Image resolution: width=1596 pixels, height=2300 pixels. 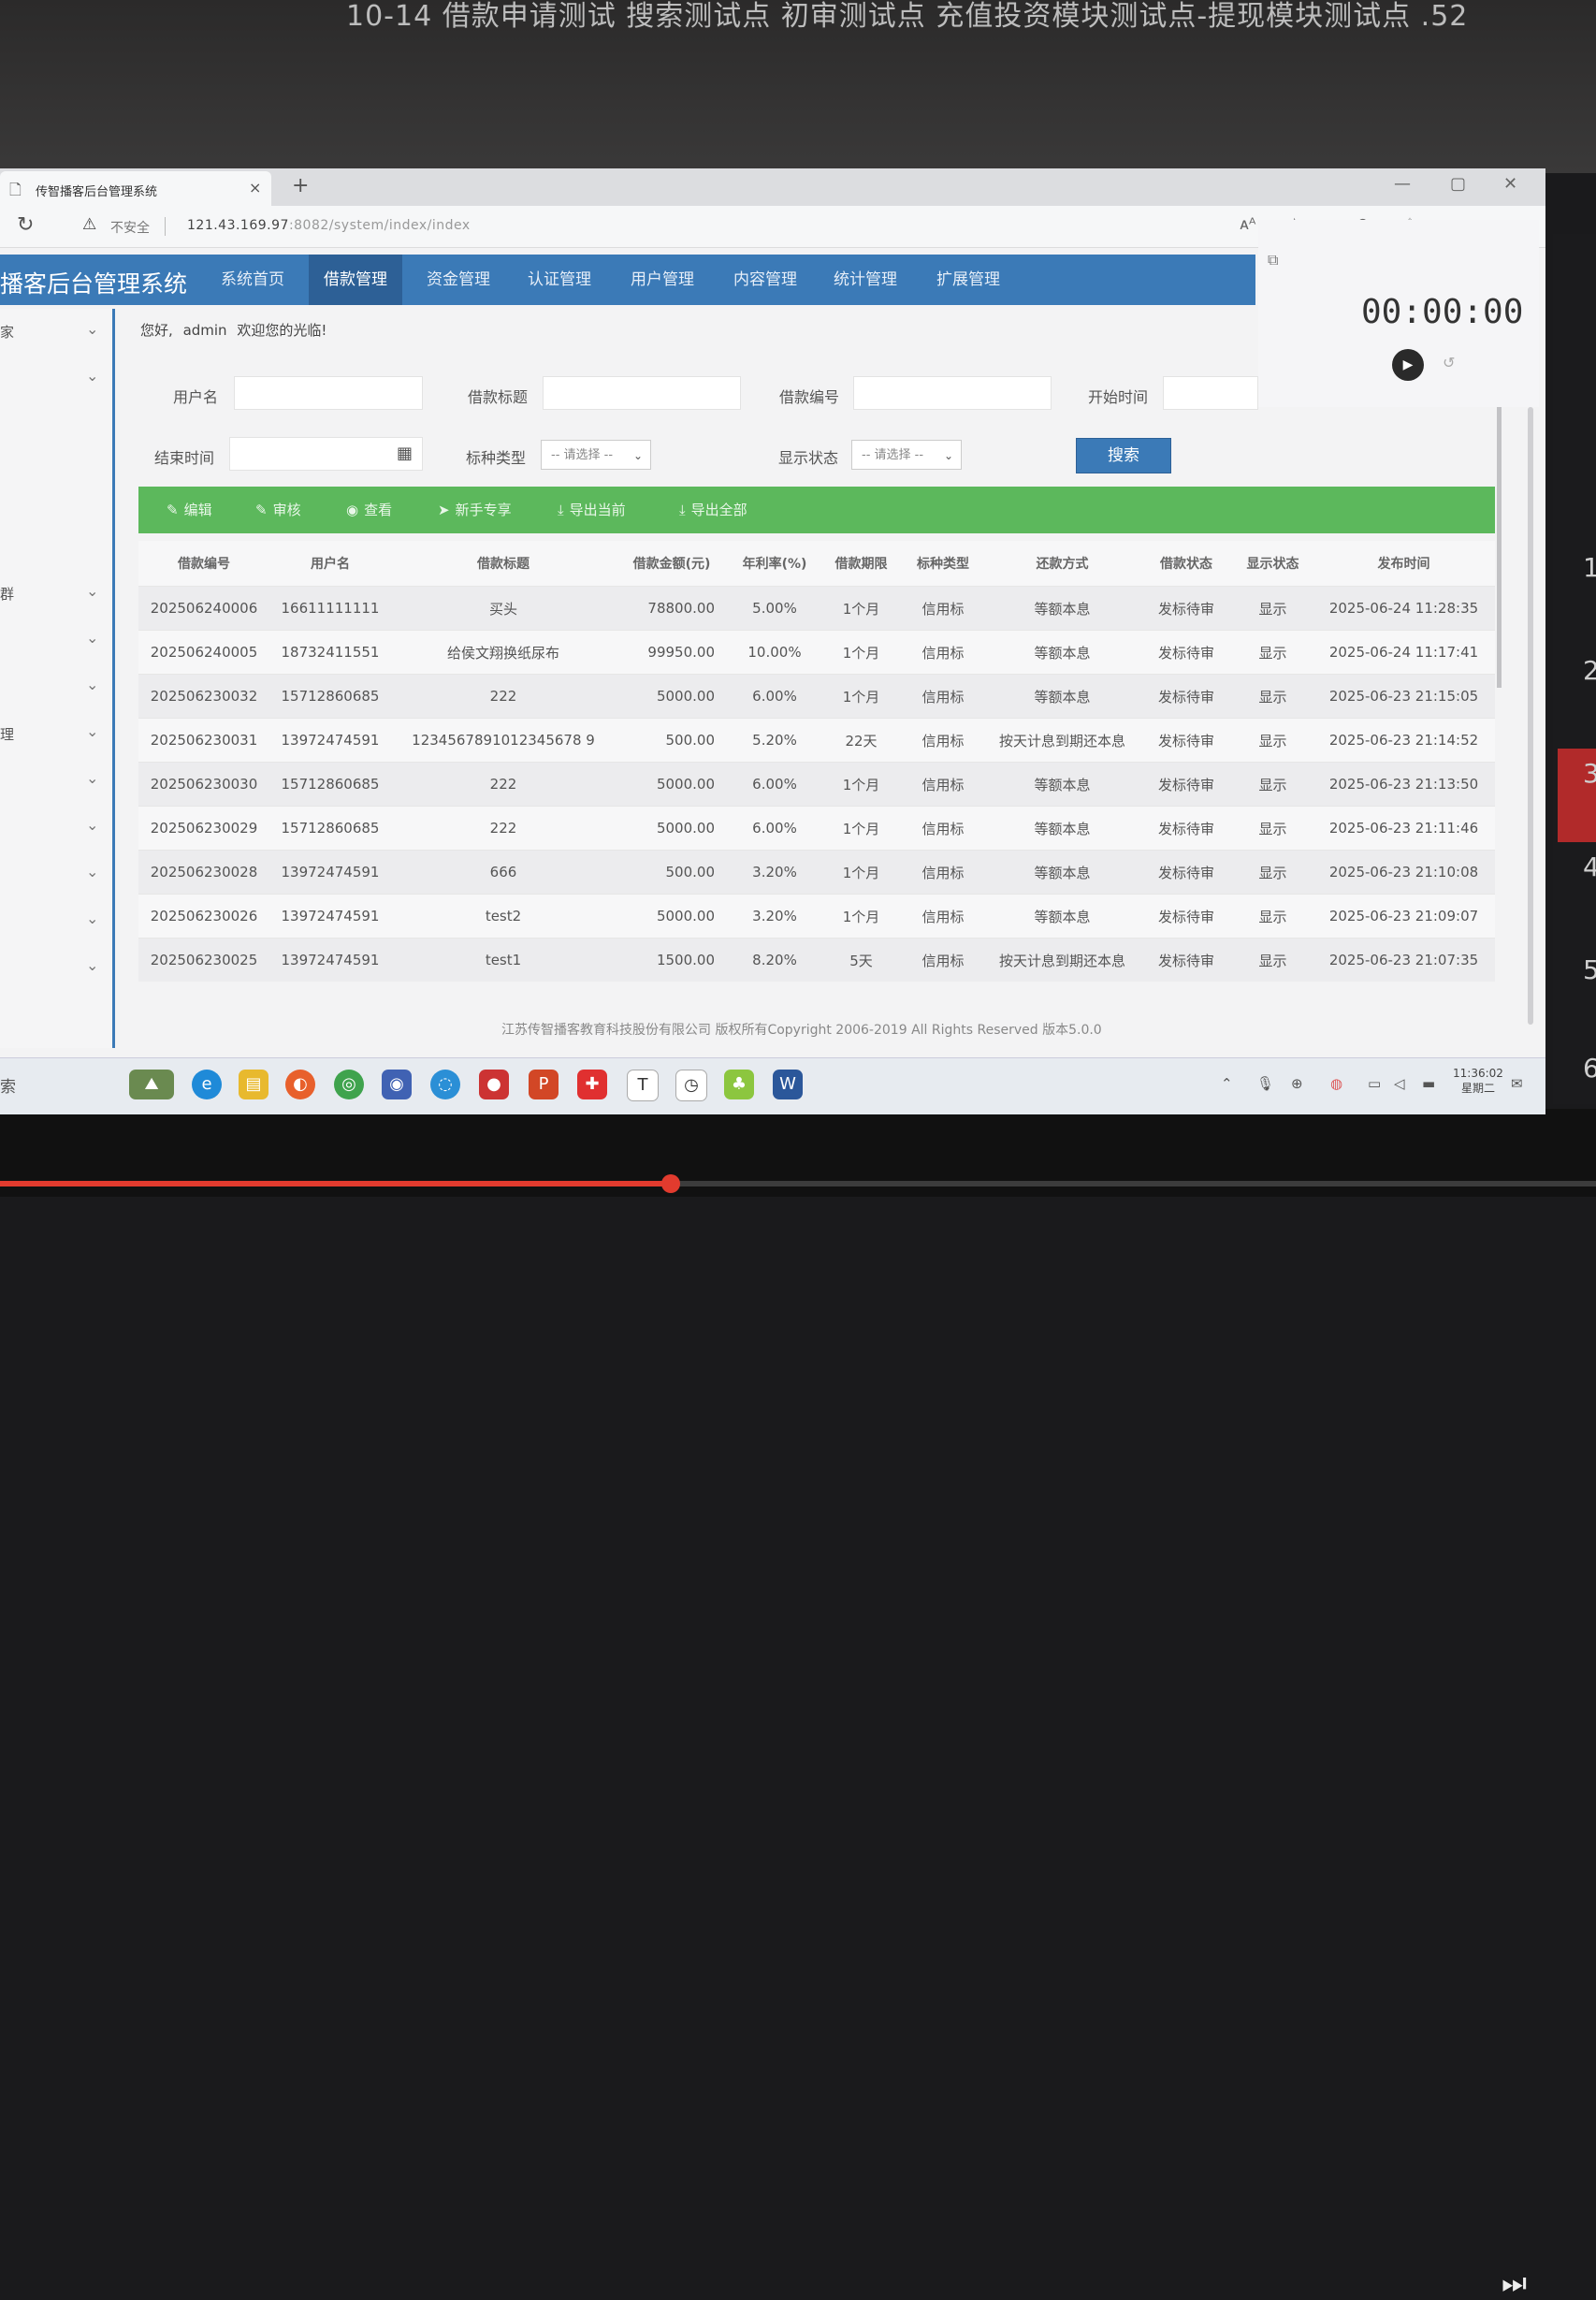 What do you see at coordinates (8, 1085) in the screenshot?
I see `taskbar-search: 索` at bounding box center [8, 1085].